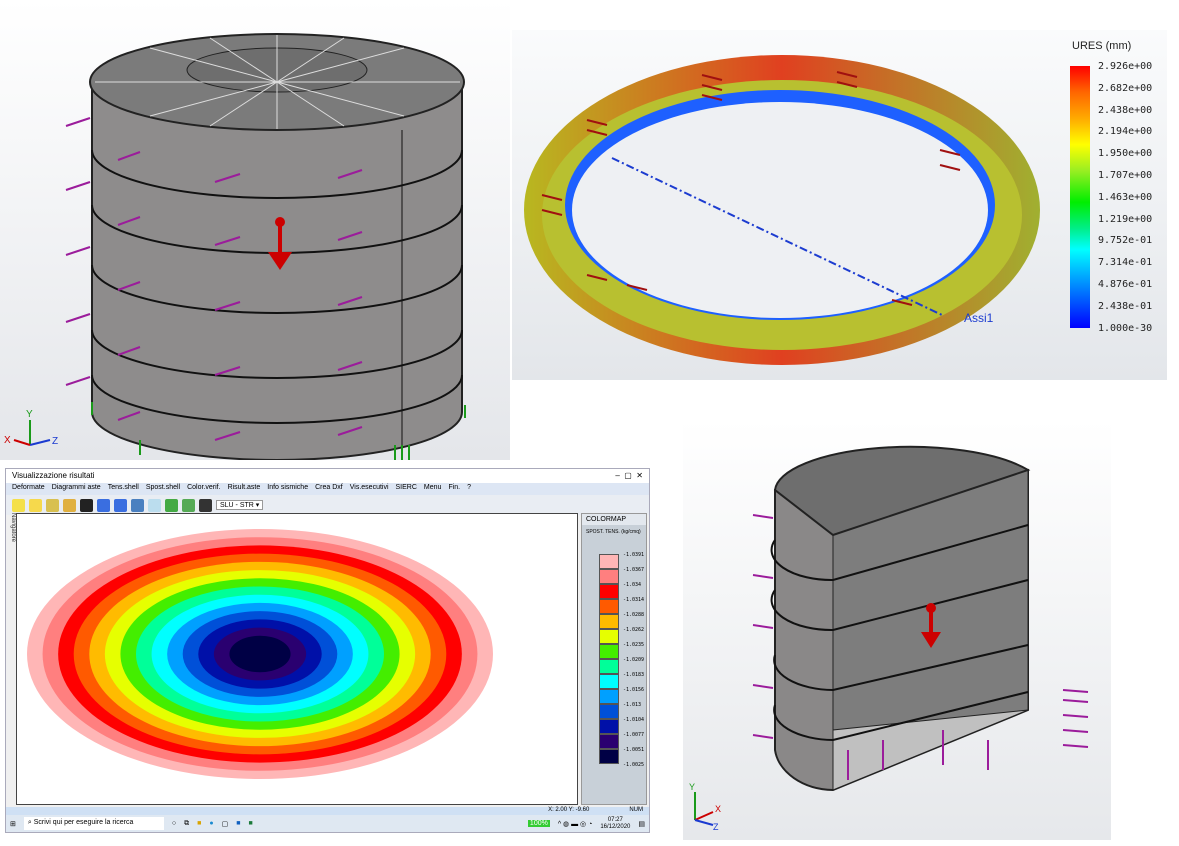 The height and width of the screenshot is (846, 1179). I want to click on notification-icon: ▤, so click(641, 824).